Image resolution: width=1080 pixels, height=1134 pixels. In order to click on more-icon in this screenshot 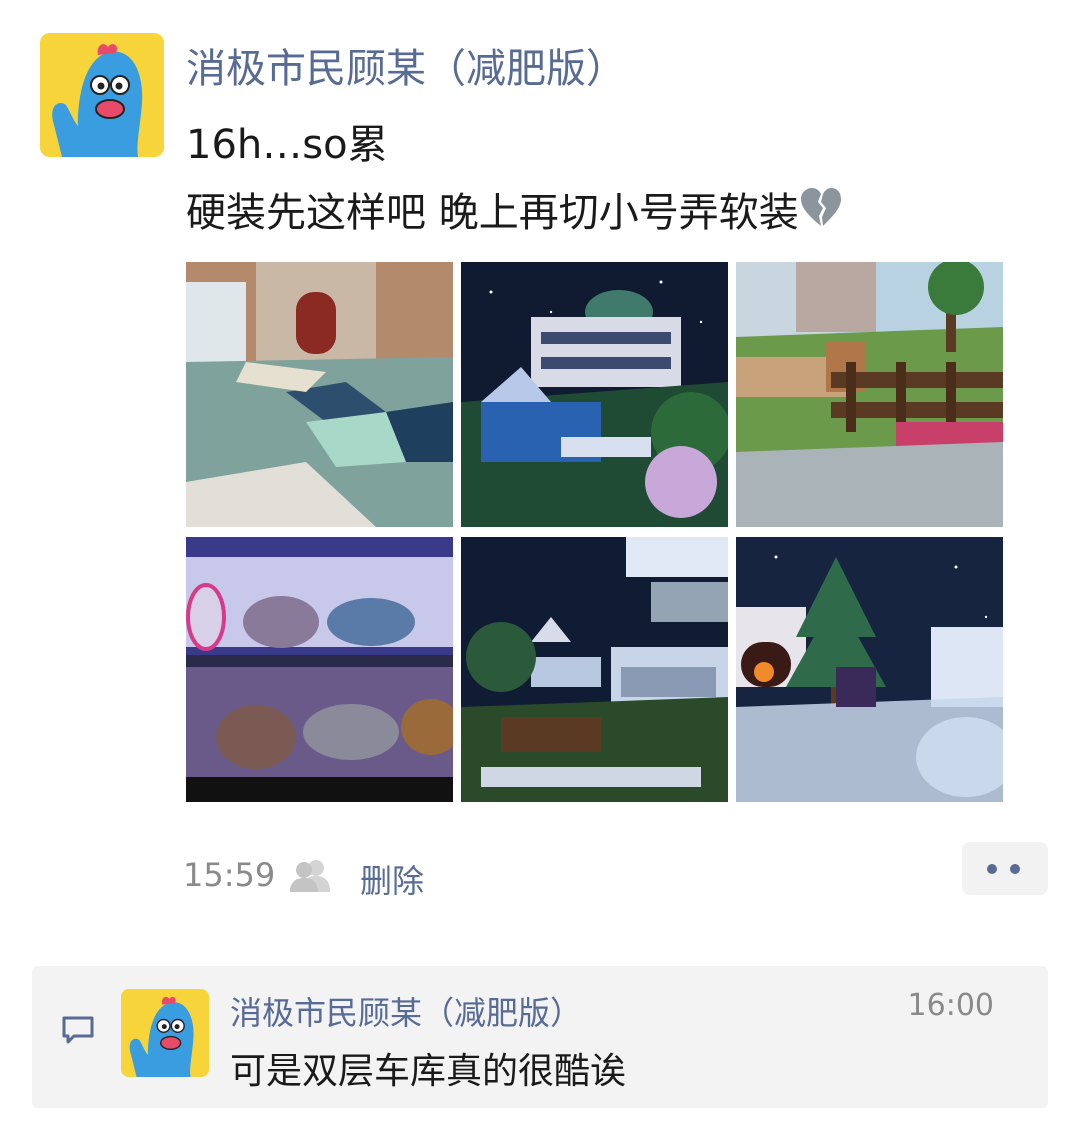, I will do `click(992, 869)`.